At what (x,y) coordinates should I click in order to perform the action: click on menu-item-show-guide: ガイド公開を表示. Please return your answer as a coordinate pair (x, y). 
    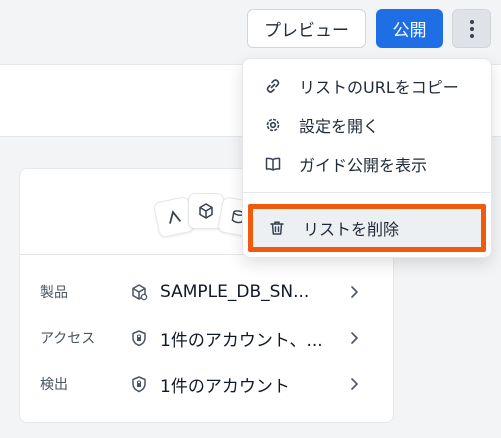
    Looking at the image, I should click on (367, 164).